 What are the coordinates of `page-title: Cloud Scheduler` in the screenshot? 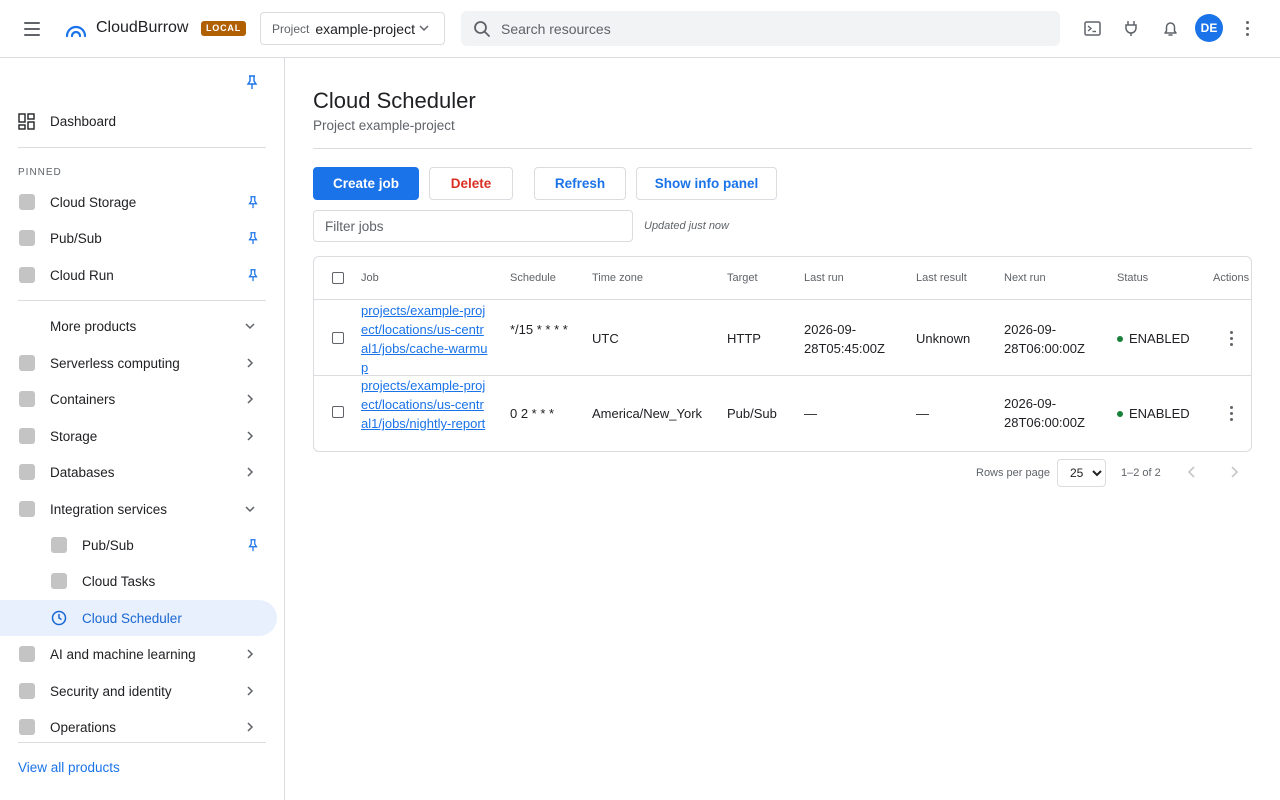 It's located at (394, 100).